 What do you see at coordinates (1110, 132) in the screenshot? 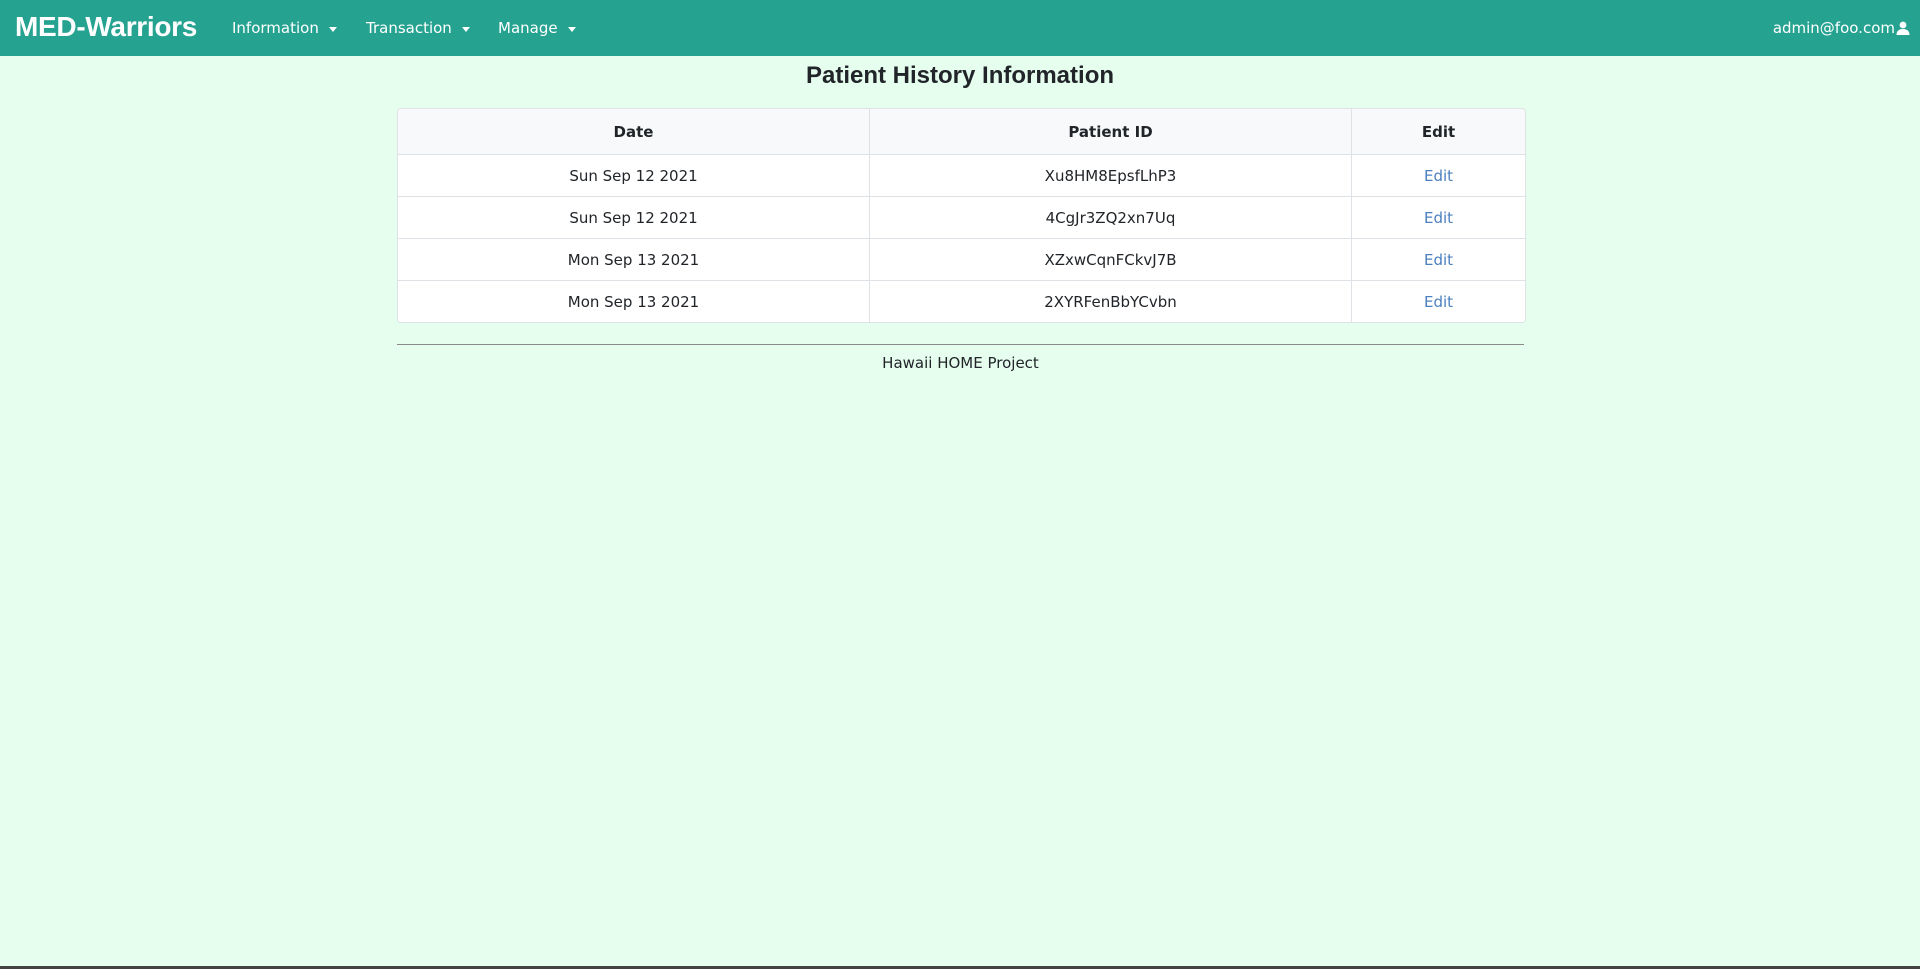
I see `header-patient-id: Patient ID` at bounding box center [1110, 132].